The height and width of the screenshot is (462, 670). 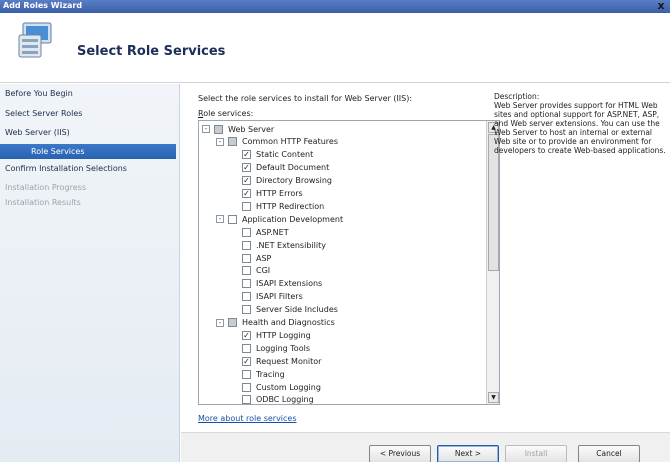 I want to click on tree-node-label: ASP, so click(x=264, y=258).